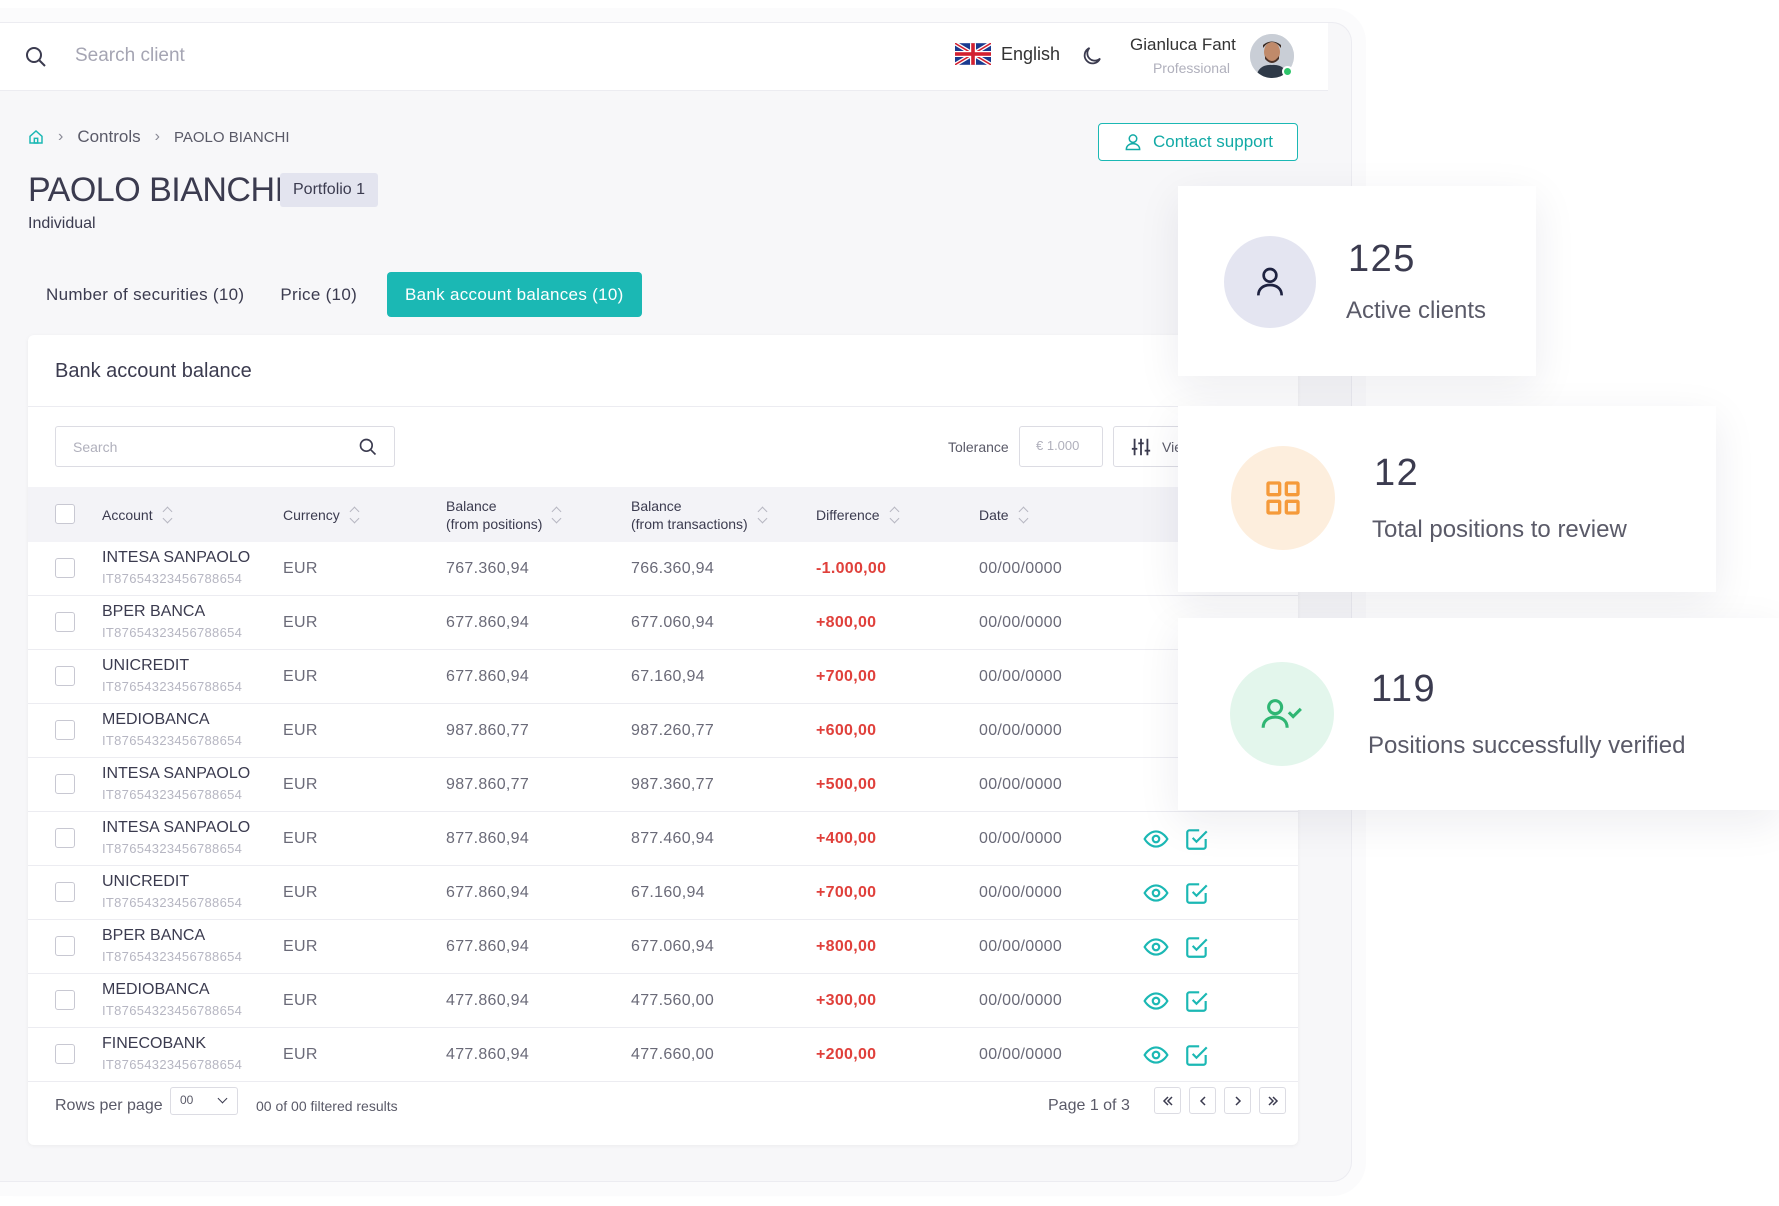  Describe the element at coordinates (327, 1106) in the screenshot. I see `results-count: 00 of 00 filtered results` at that location.